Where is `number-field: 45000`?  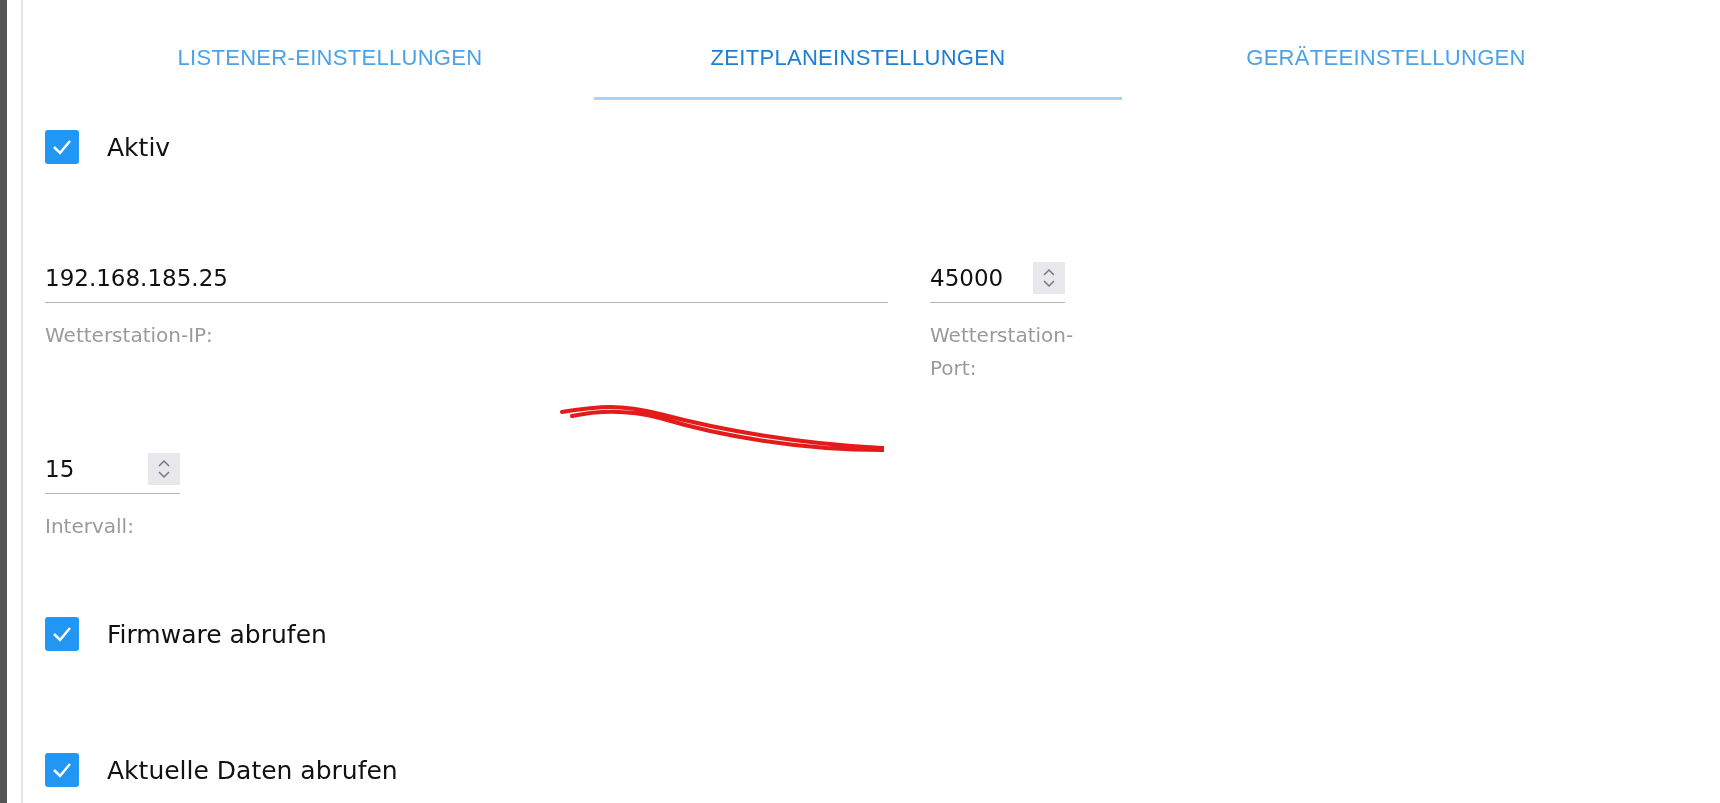 number-field: 45000 is located at coordinates (997, 278).